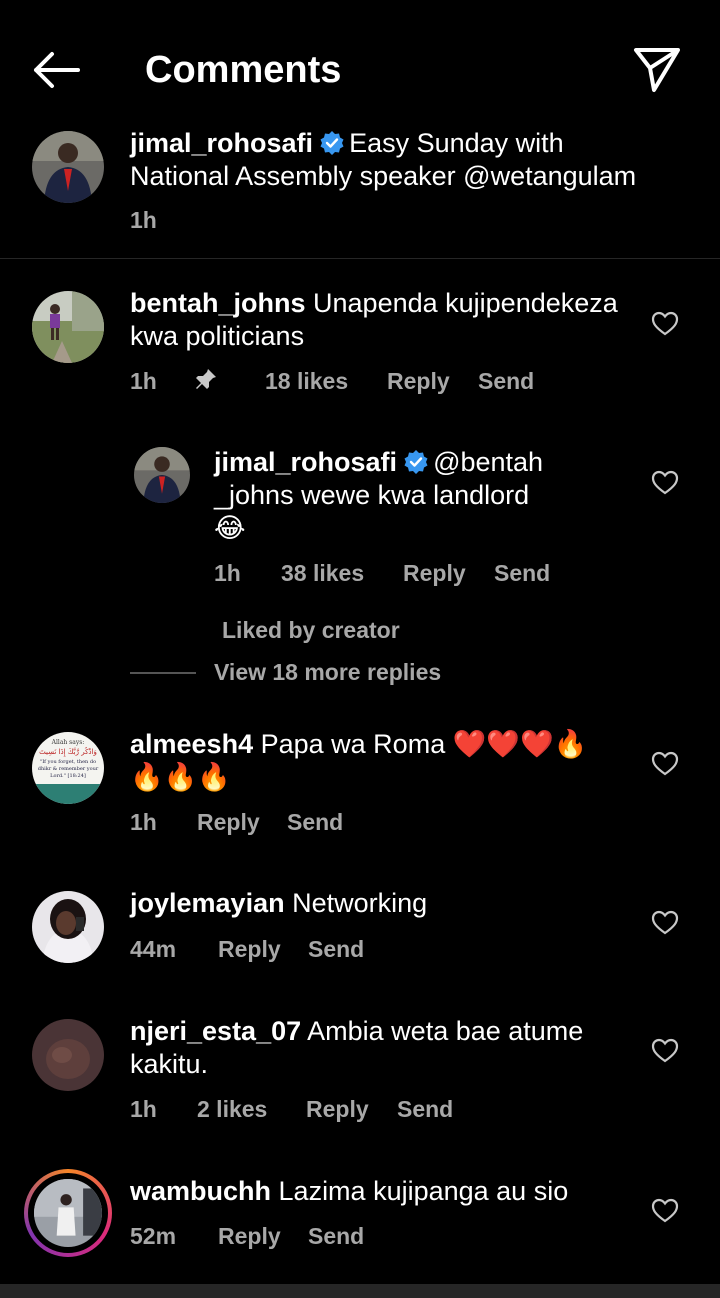 This screenshot has width=720, height=1298. Describe the element at coordinates (169, 1064) in the screenshot. I see `comment-line2: kakitu.` at that location.